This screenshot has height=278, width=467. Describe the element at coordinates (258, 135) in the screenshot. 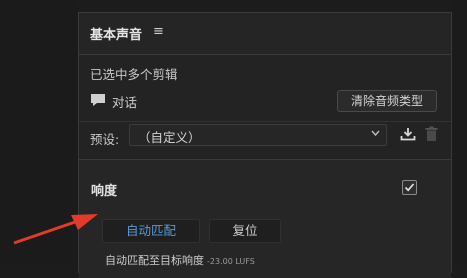

I see `preset-dropdown: （自定义）` at that location.